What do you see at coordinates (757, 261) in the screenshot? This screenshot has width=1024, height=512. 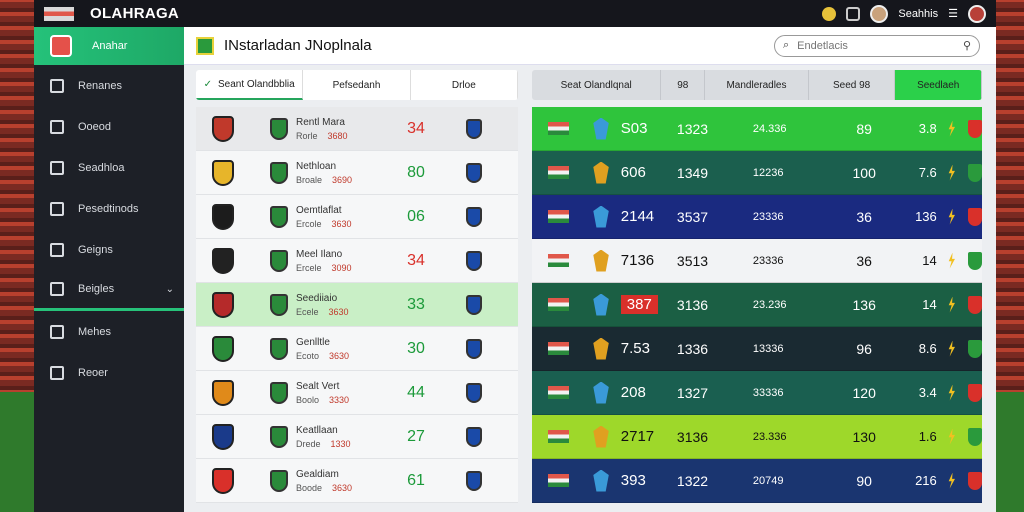 I see `table-row: 7136 3513 23336 36 14` at bounding box center [757, 261].